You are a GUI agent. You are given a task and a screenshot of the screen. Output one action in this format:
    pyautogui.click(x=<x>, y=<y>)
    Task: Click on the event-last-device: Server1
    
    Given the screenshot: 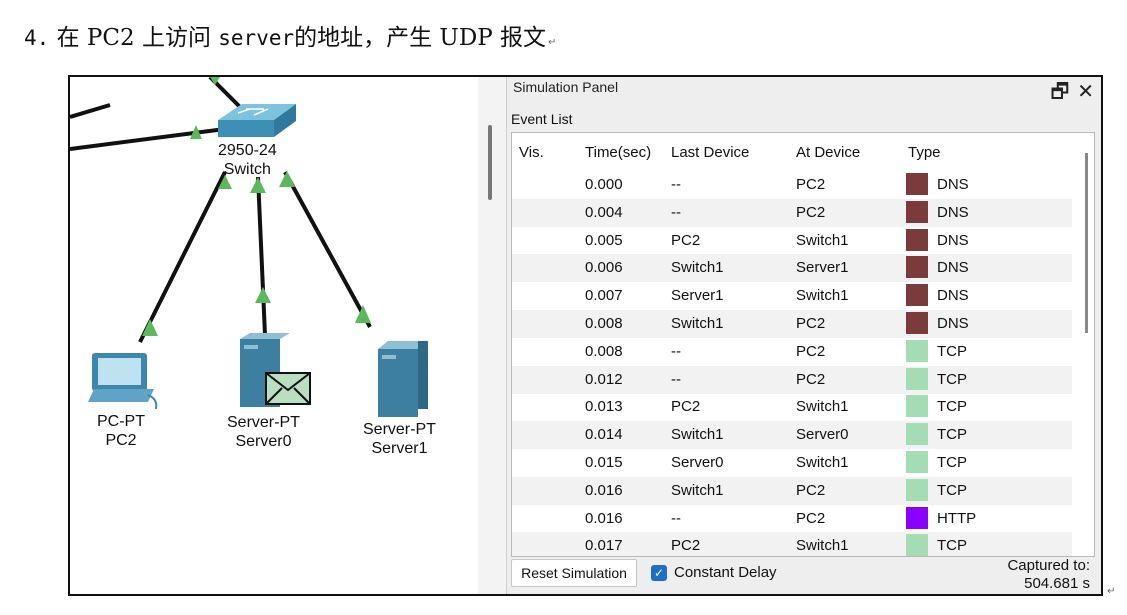 What is the action you would take?
    pyautogui.click(x=697, y=296)
    